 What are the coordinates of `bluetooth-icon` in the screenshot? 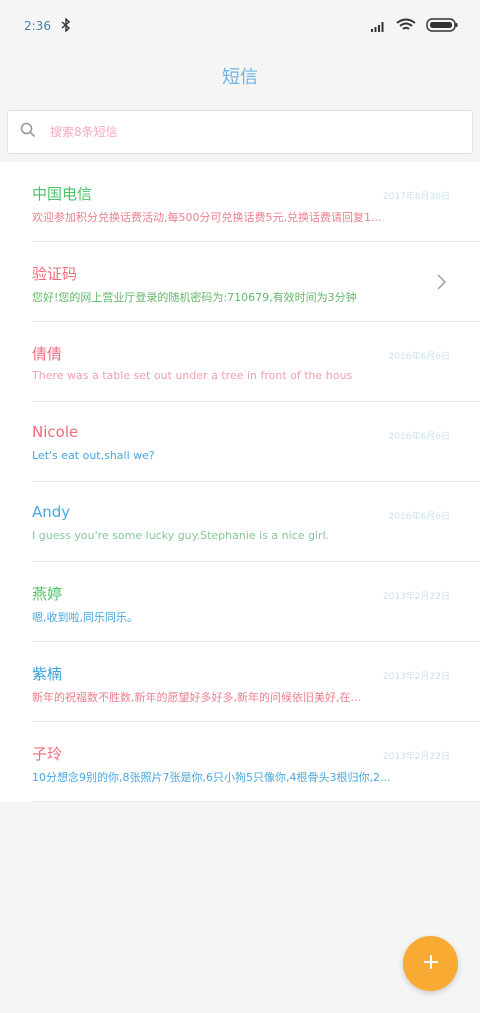 It's located at (66, 26).